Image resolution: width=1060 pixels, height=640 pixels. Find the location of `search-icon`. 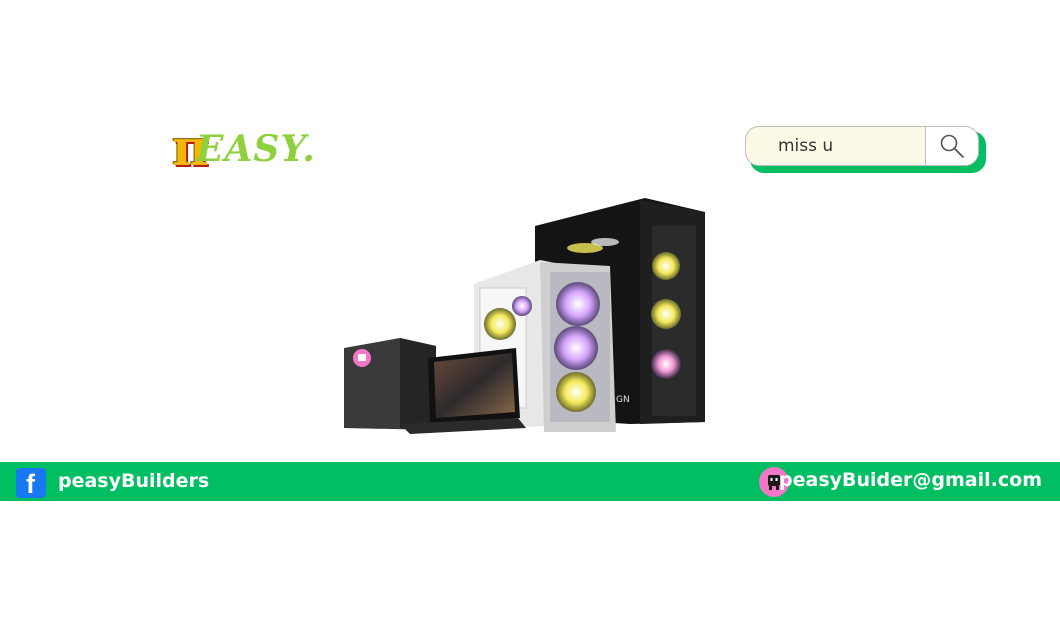

search-icon is located at coordinates (952, 146).